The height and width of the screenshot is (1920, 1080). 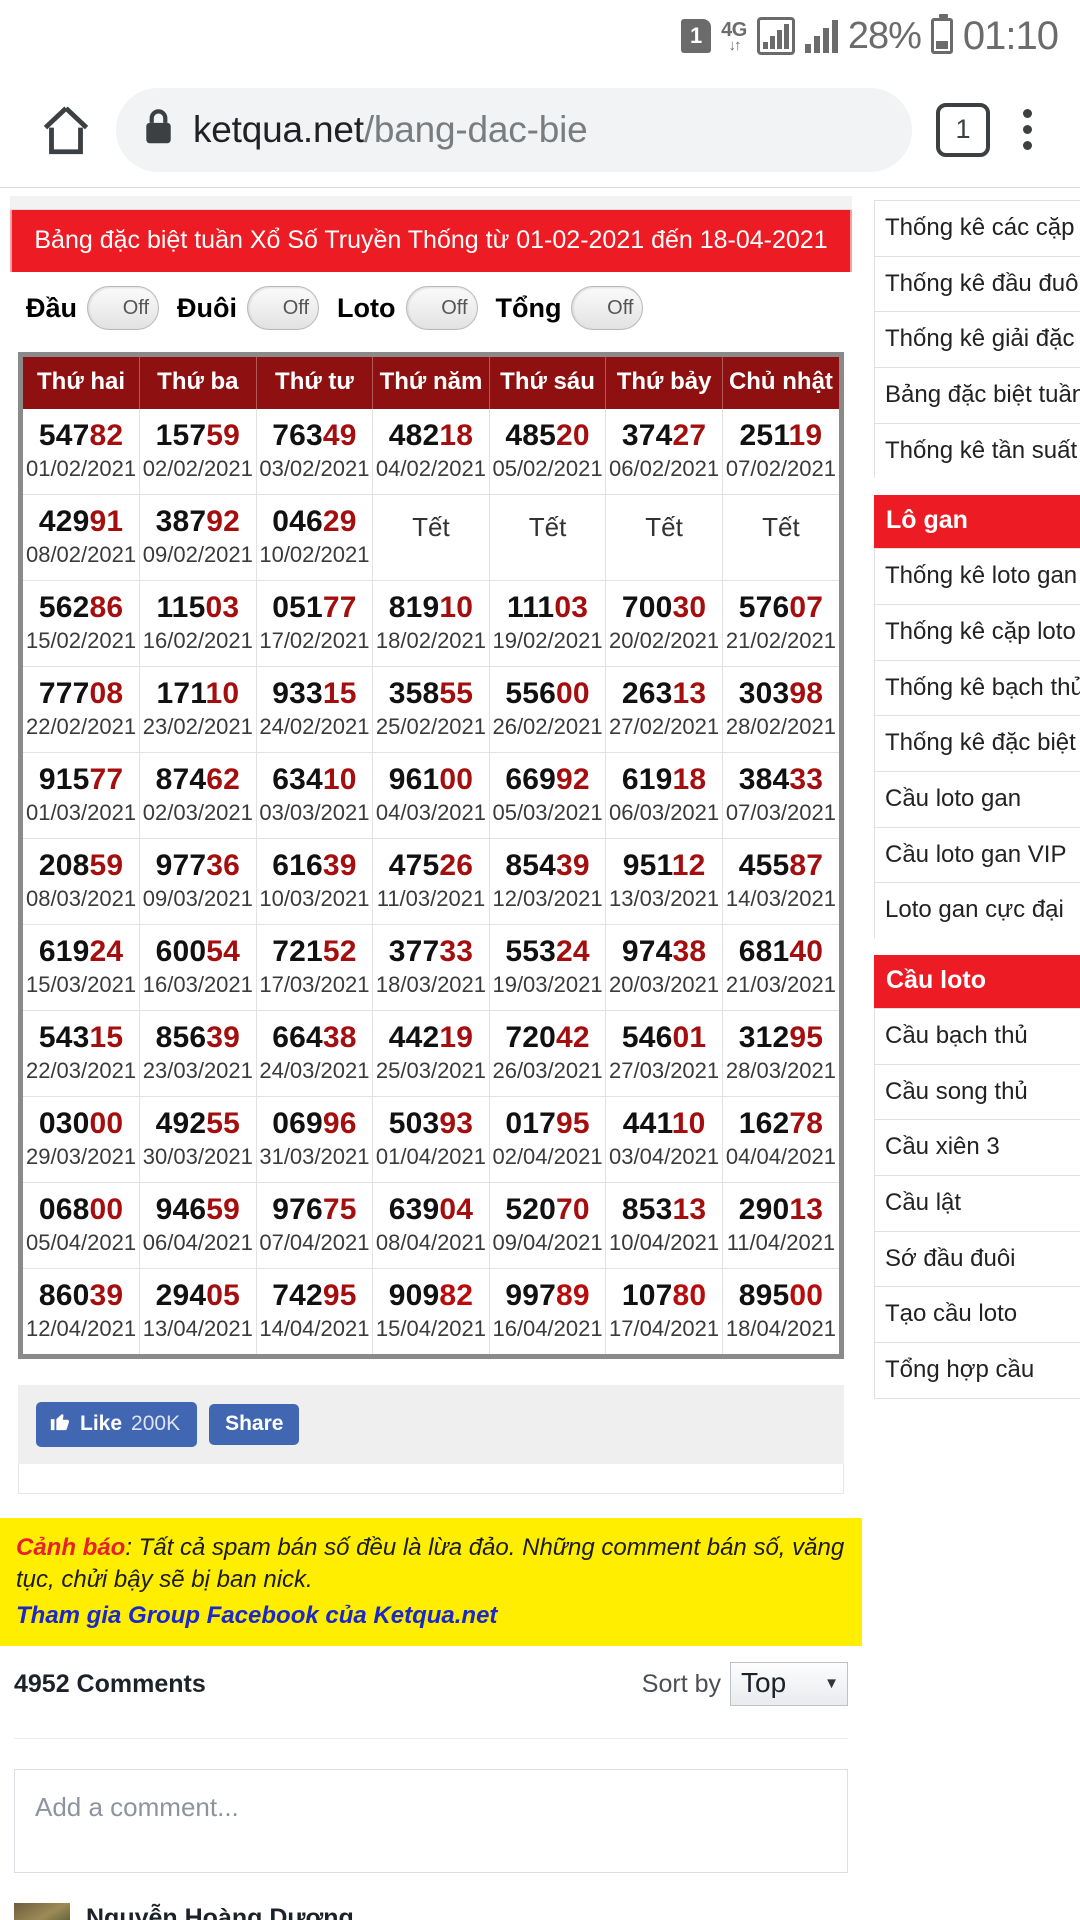 What do you see at coordinates (431, 727) in the screenshot?
I see `draw-date: 25/02/2021` at bounding box center [431, 727].